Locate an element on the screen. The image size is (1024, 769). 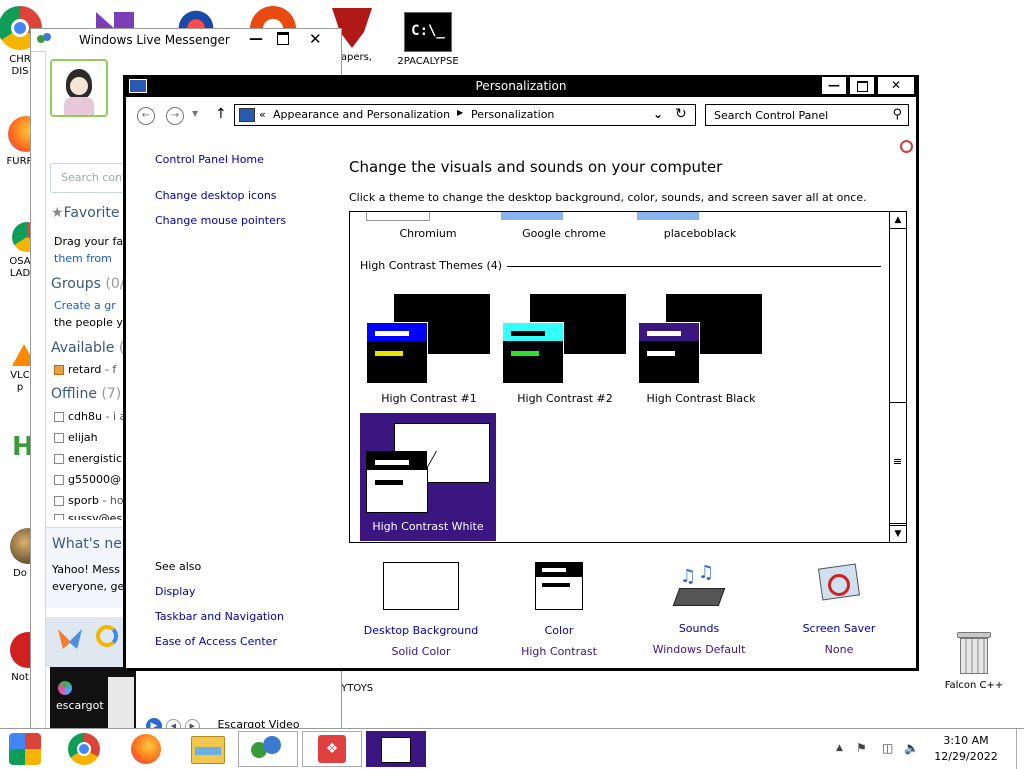
contact-item: g55000@ is located at coordinates (87, 479).